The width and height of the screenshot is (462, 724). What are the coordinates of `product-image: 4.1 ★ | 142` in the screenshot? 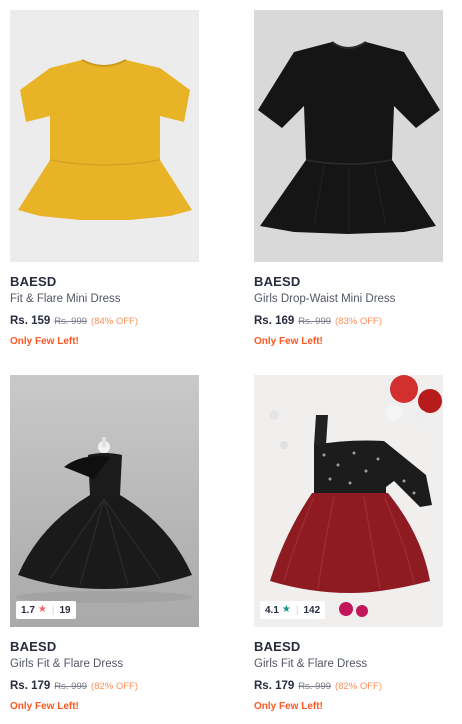 It's located at (348, 501).